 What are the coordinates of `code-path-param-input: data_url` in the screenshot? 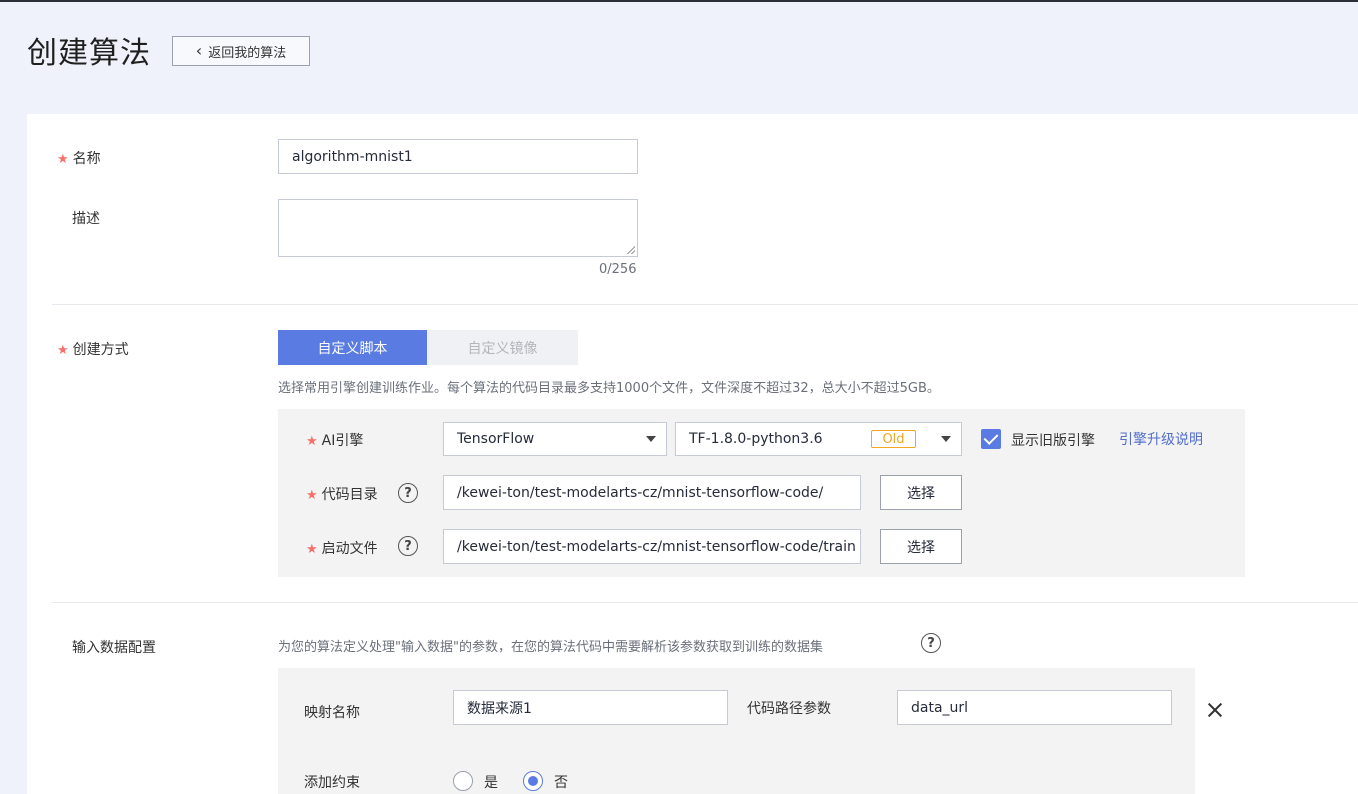 It's located at (1034, 707).